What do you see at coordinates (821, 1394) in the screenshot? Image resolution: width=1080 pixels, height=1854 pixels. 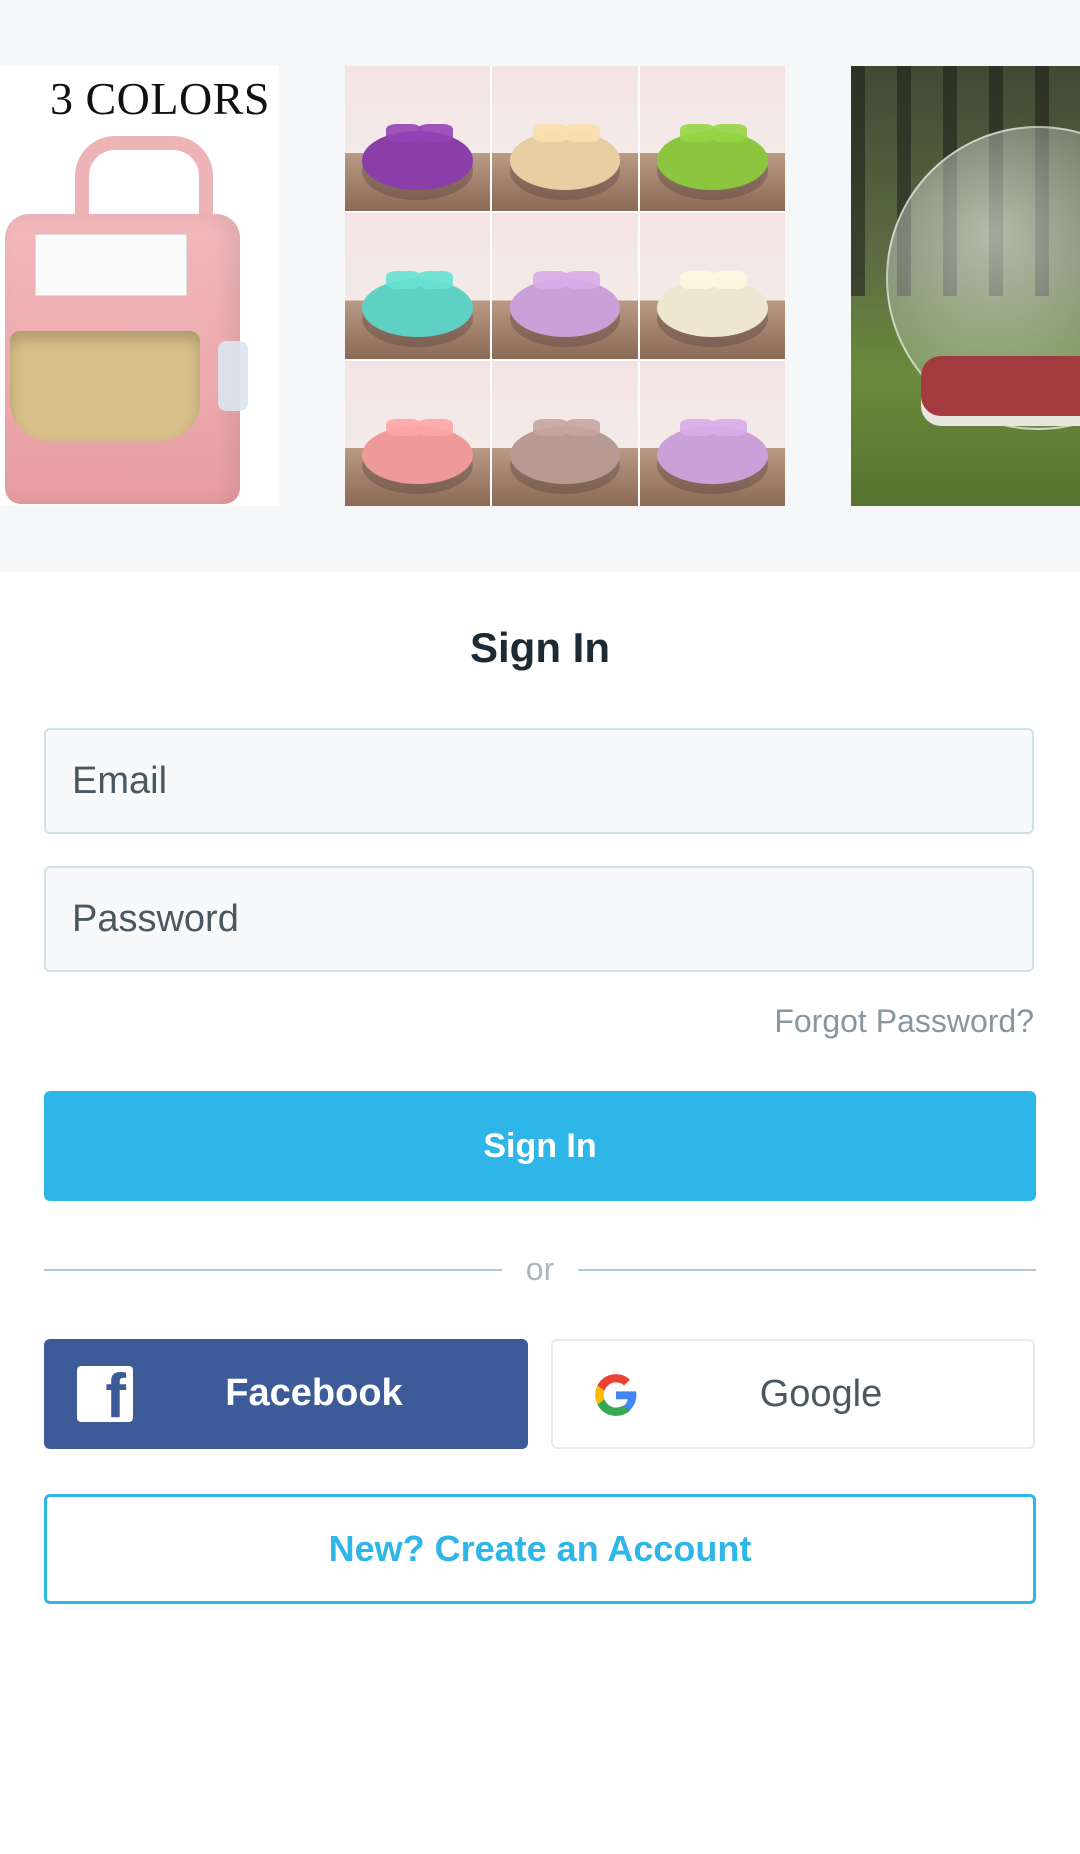 I see `google-button-label: Google` at bounding box center [821, 1394].